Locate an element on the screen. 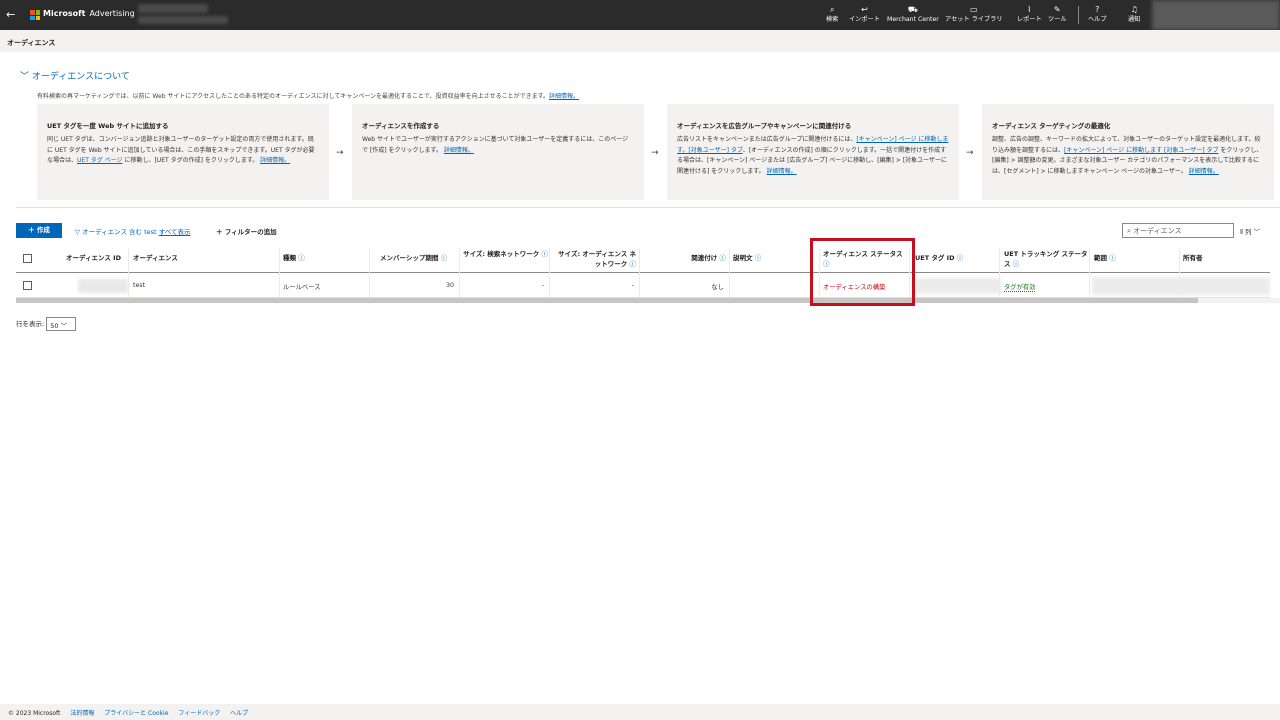  footer-link-help: ヘルプ is located at coordinates (239, 713).